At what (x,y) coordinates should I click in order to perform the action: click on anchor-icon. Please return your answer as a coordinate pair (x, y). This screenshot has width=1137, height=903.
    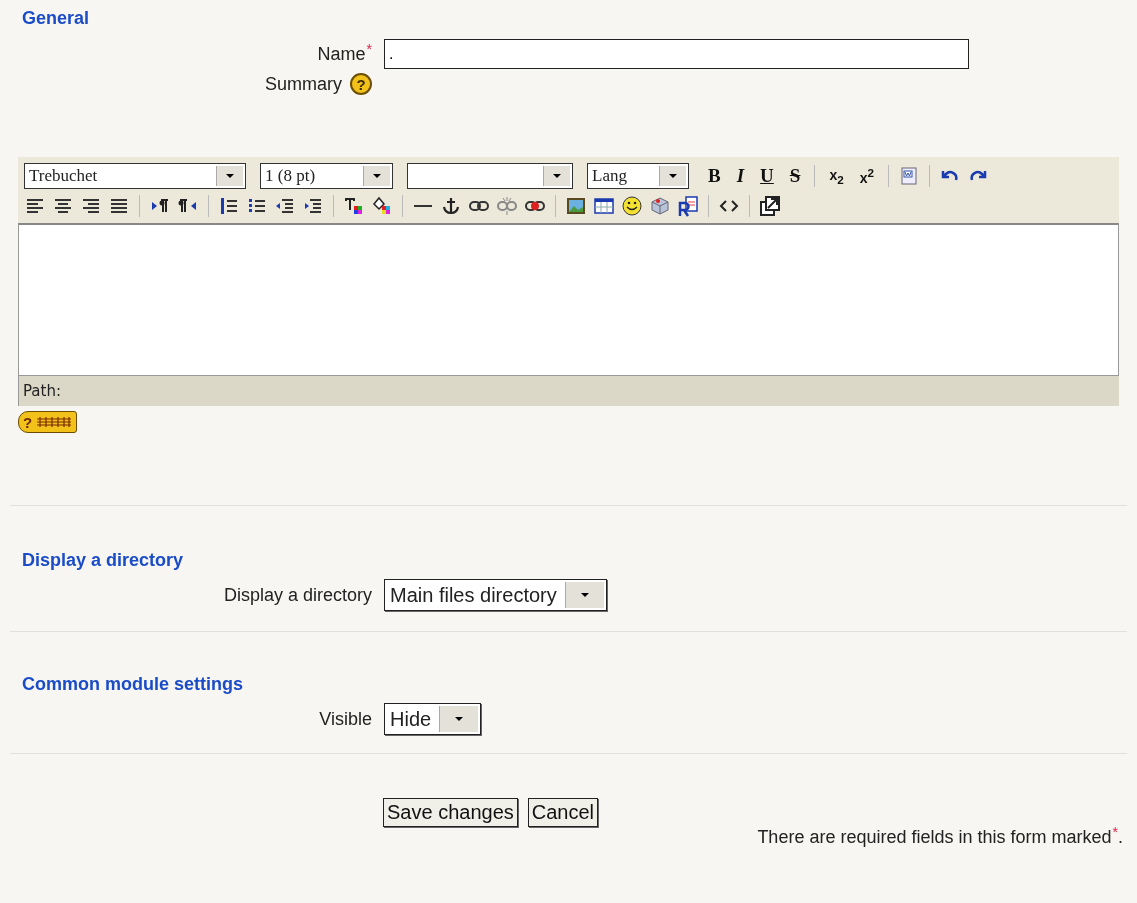
    Looking at the image, I should click on (451, 206).